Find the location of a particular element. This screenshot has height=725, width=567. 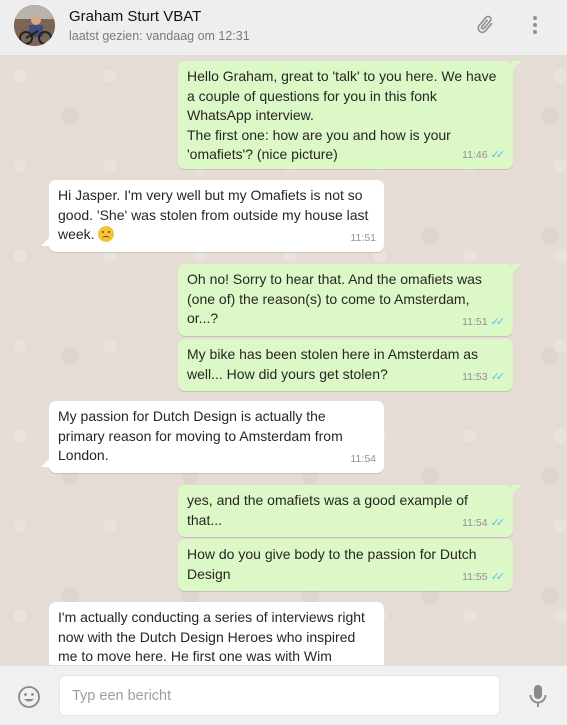

microphone-icon is located at coordinates (538, 696).